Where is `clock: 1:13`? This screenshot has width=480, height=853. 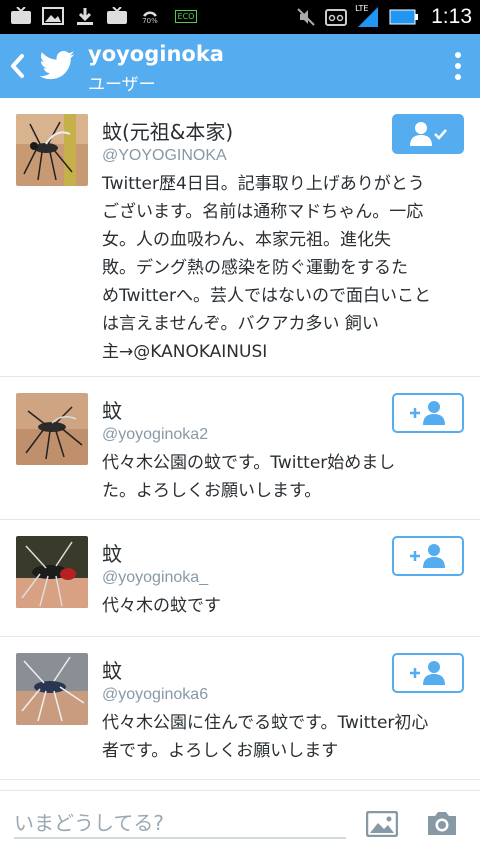 clock: 1:13 is located at coordinates (451, 16).